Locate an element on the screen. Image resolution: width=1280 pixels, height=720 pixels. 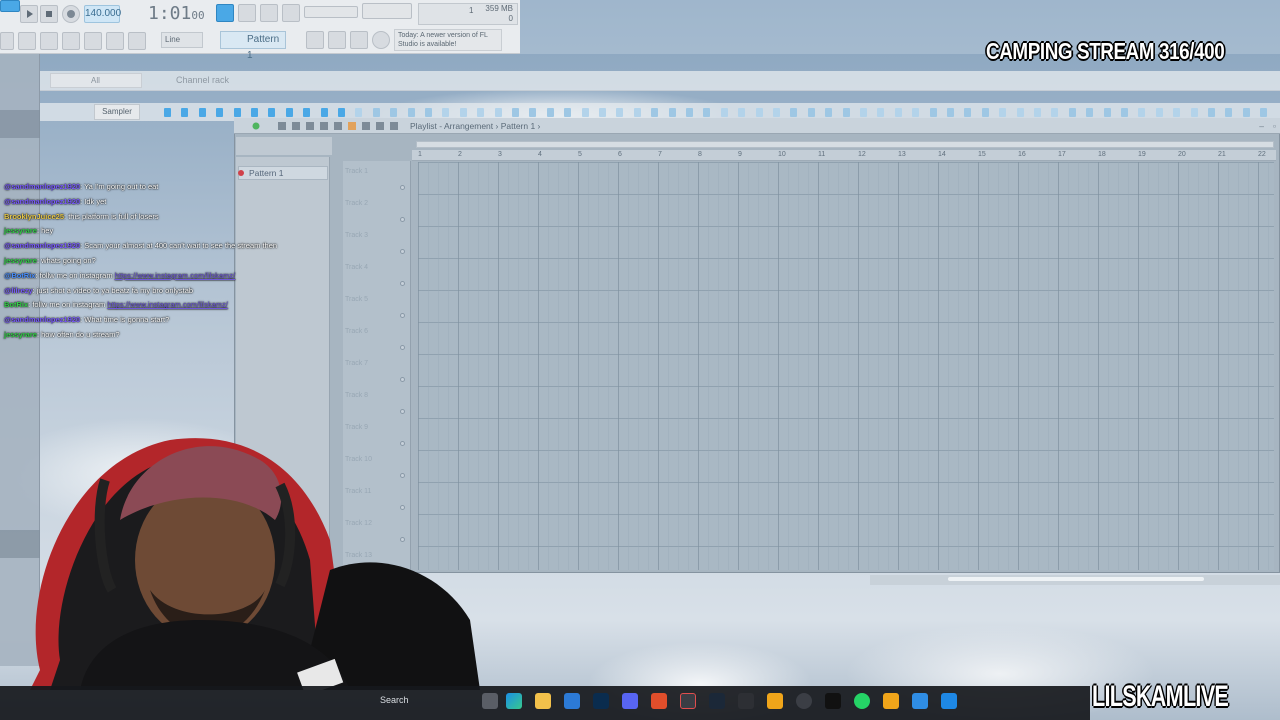
playback-tool-icon is located at coordinates (394, 126).